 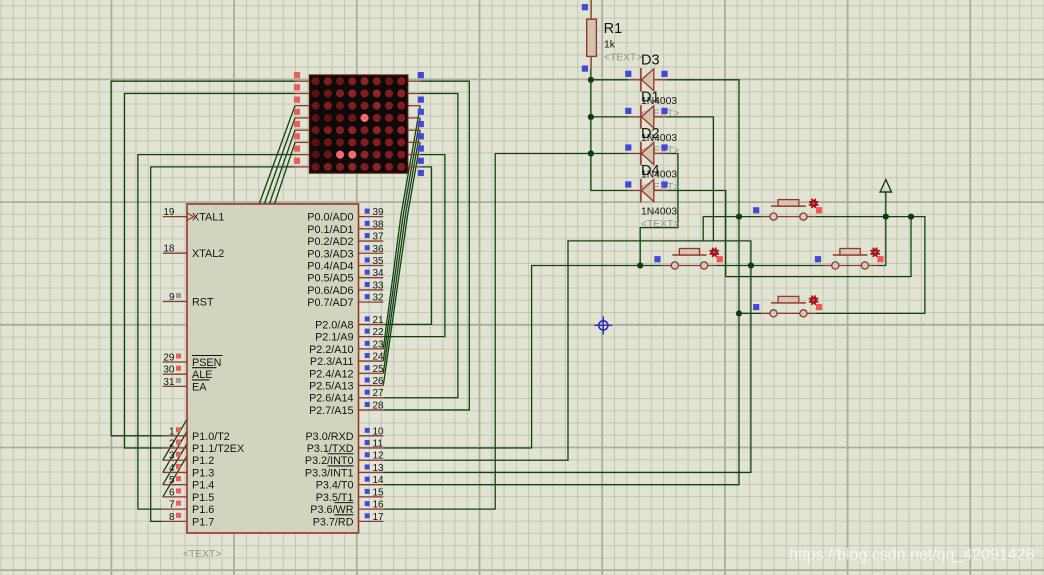 I want to click on svg-text: P0.0/AD0, so click(x=330, y=218).